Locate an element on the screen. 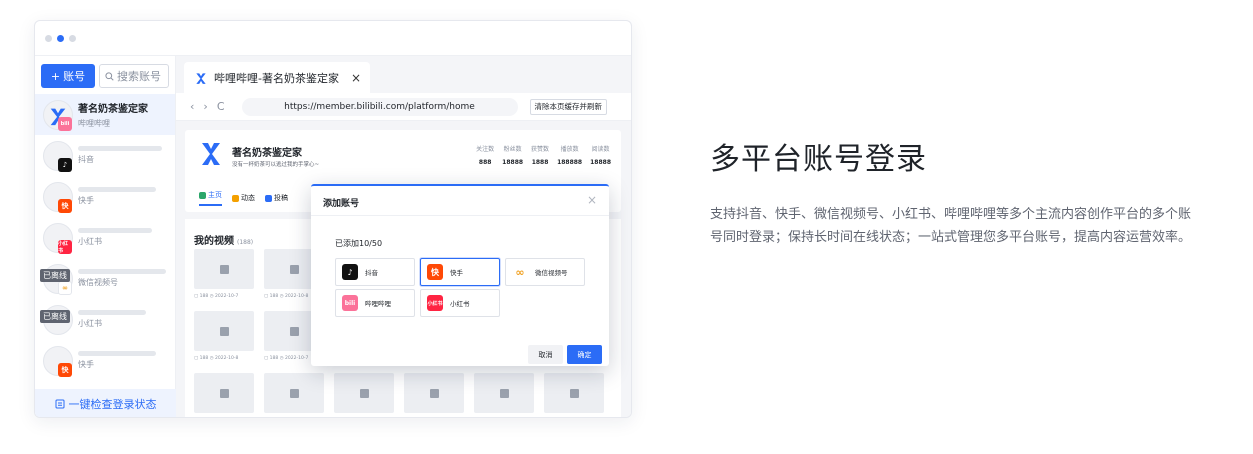 This screenshot has height=454, width=1253. account-item: ∞ 已离线 微信视频号 is located at coordinates (105, 278).